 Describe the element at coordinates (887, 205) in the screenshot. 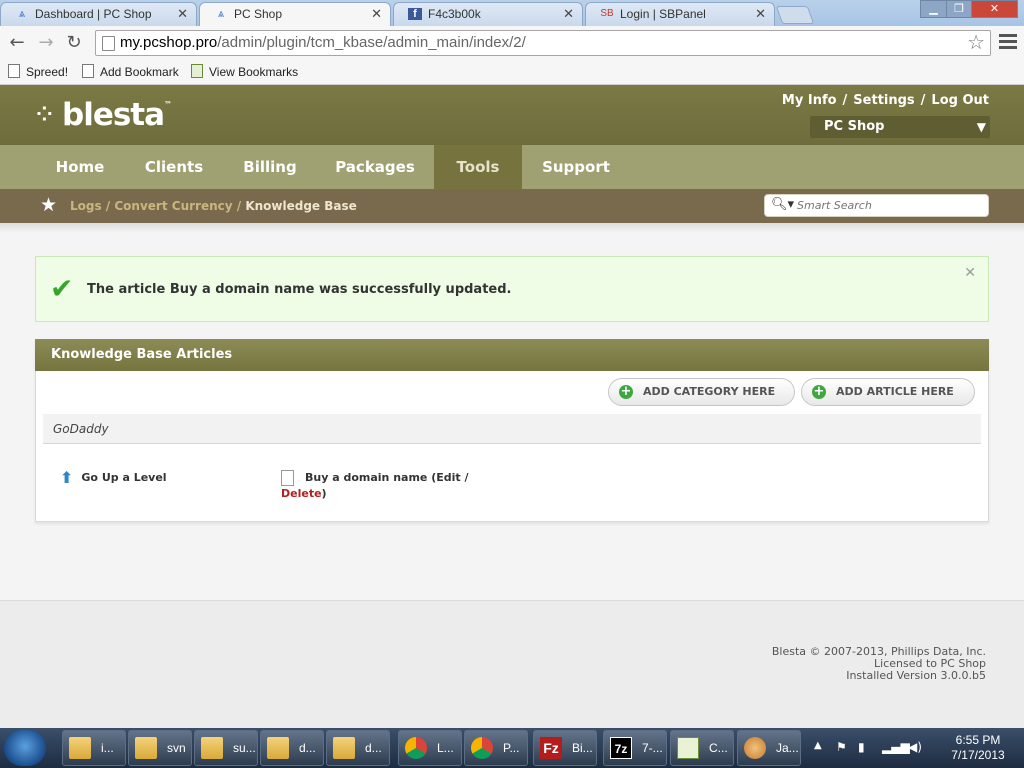

I see `search-input` at that location.